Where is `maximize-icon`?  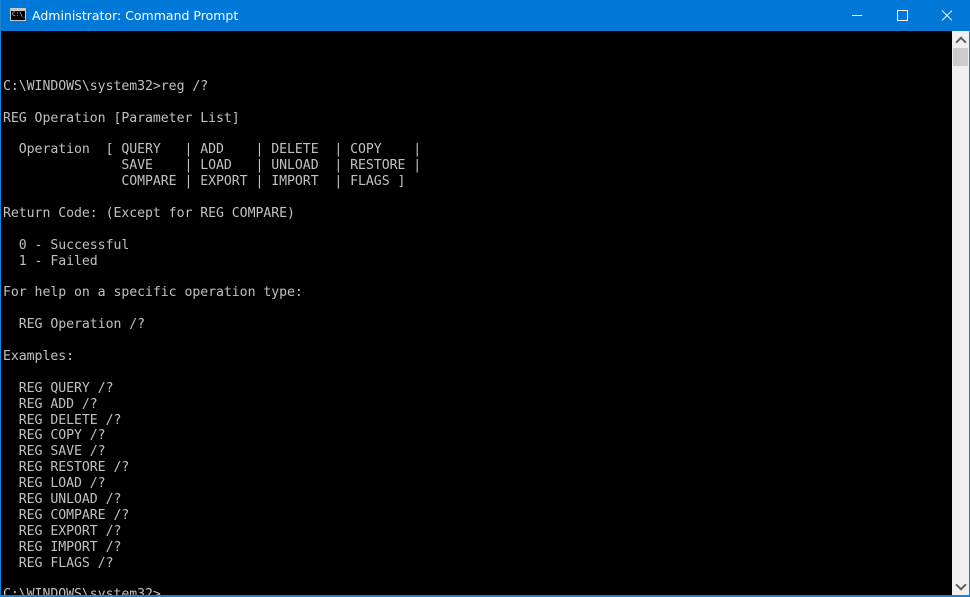
maximize-icon is located at coordinates (902, 15).